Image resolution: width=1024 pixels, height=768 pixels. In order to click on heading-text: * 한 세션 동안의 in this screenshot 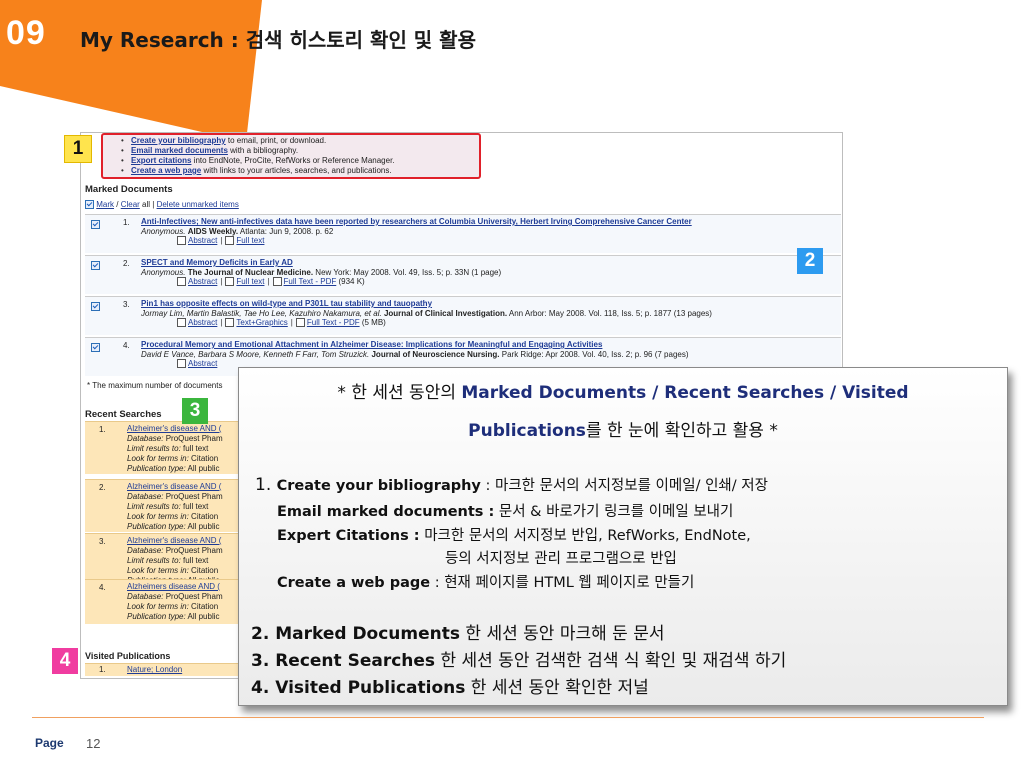, I will do `click(399, 393)`.